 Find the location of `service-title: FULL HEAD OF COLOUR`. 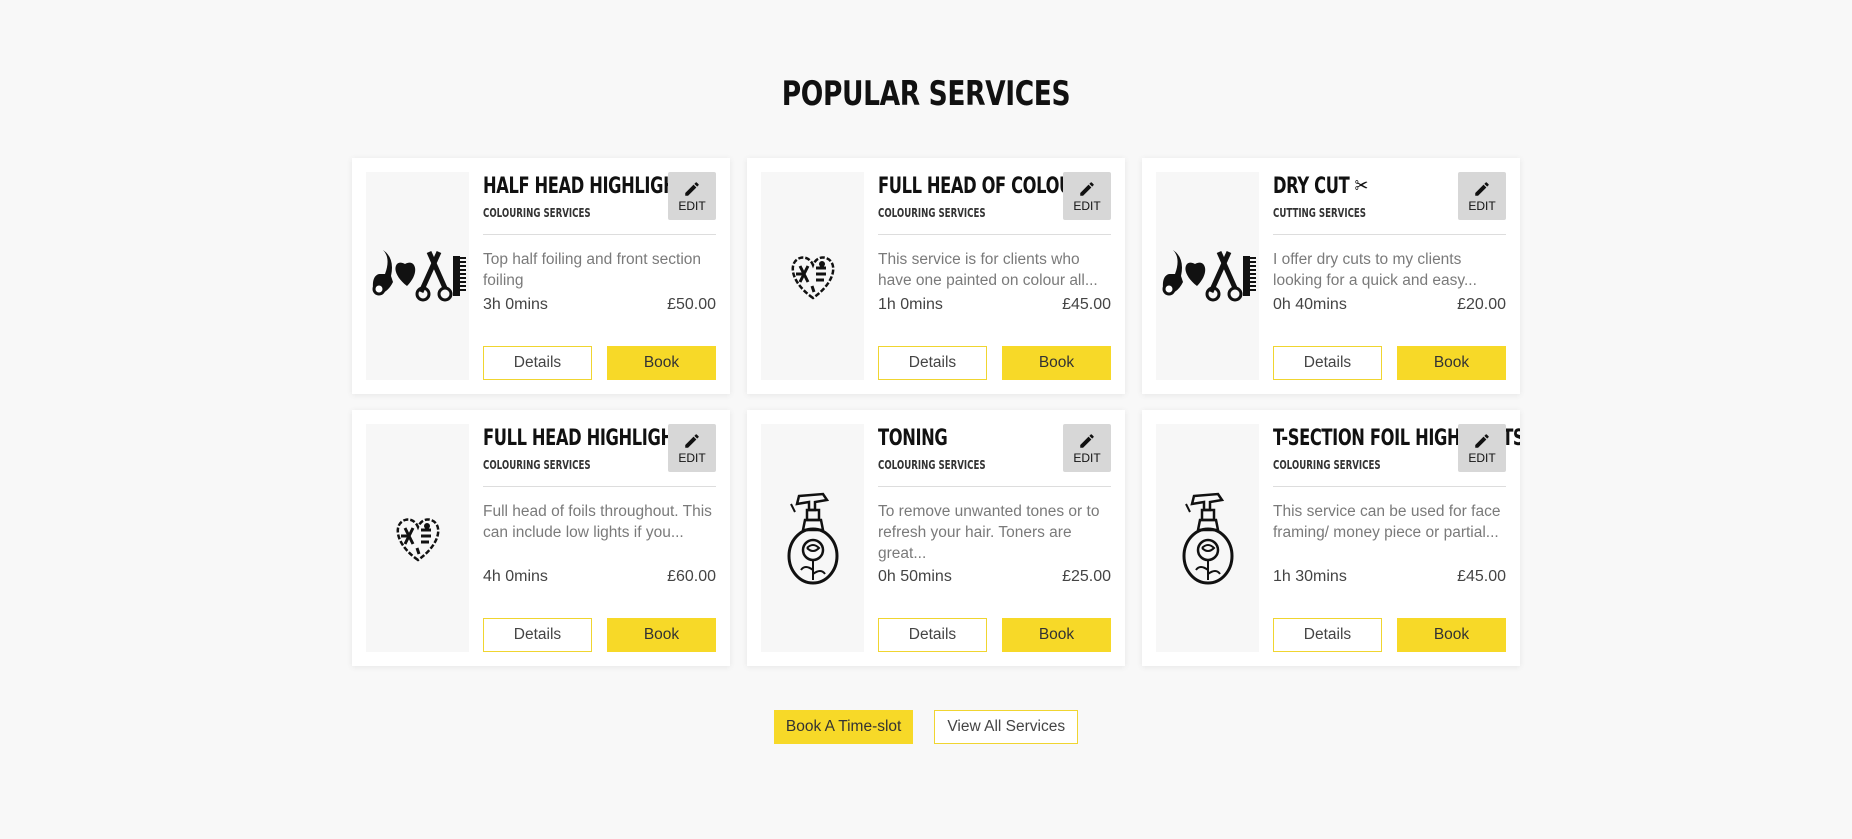

service-title: FULL HEAD OF COLOUR is located at coordinates (981, 186).